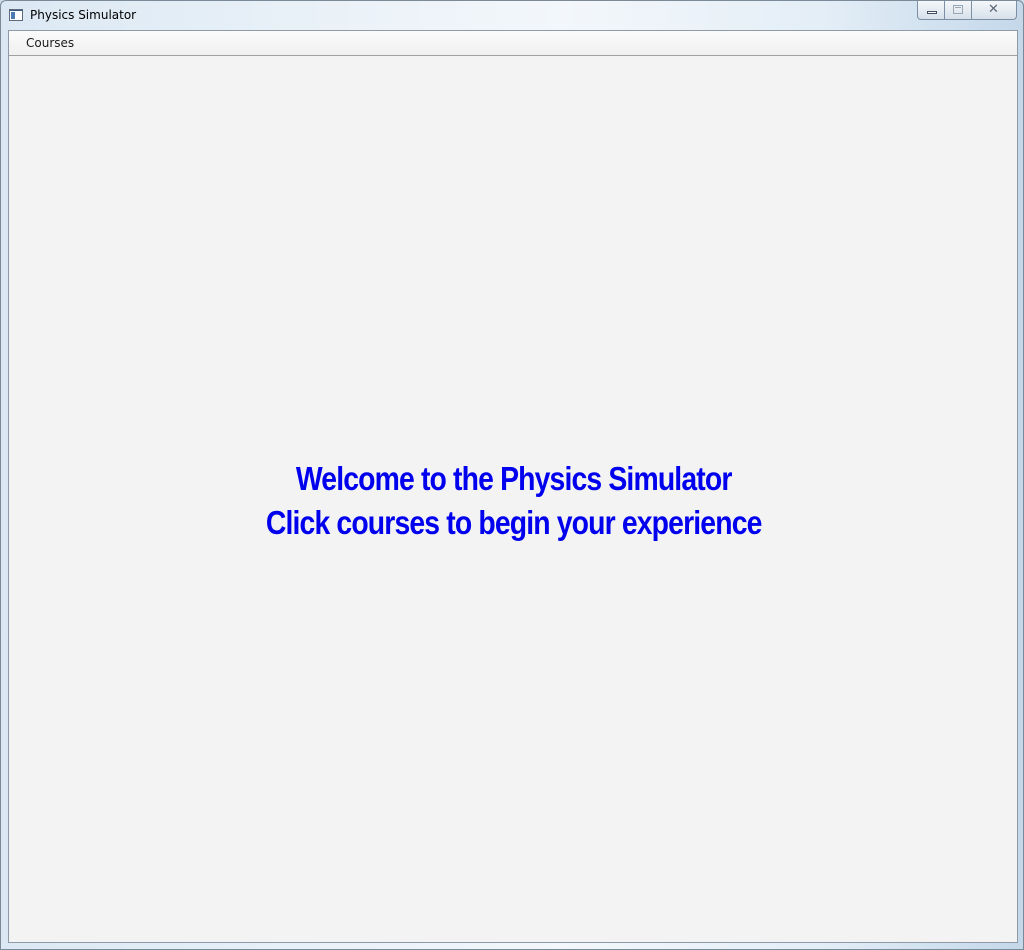 The width and height of the screenshot is (1024, 950). I want to click on app-window-icon, so click(16, 15).